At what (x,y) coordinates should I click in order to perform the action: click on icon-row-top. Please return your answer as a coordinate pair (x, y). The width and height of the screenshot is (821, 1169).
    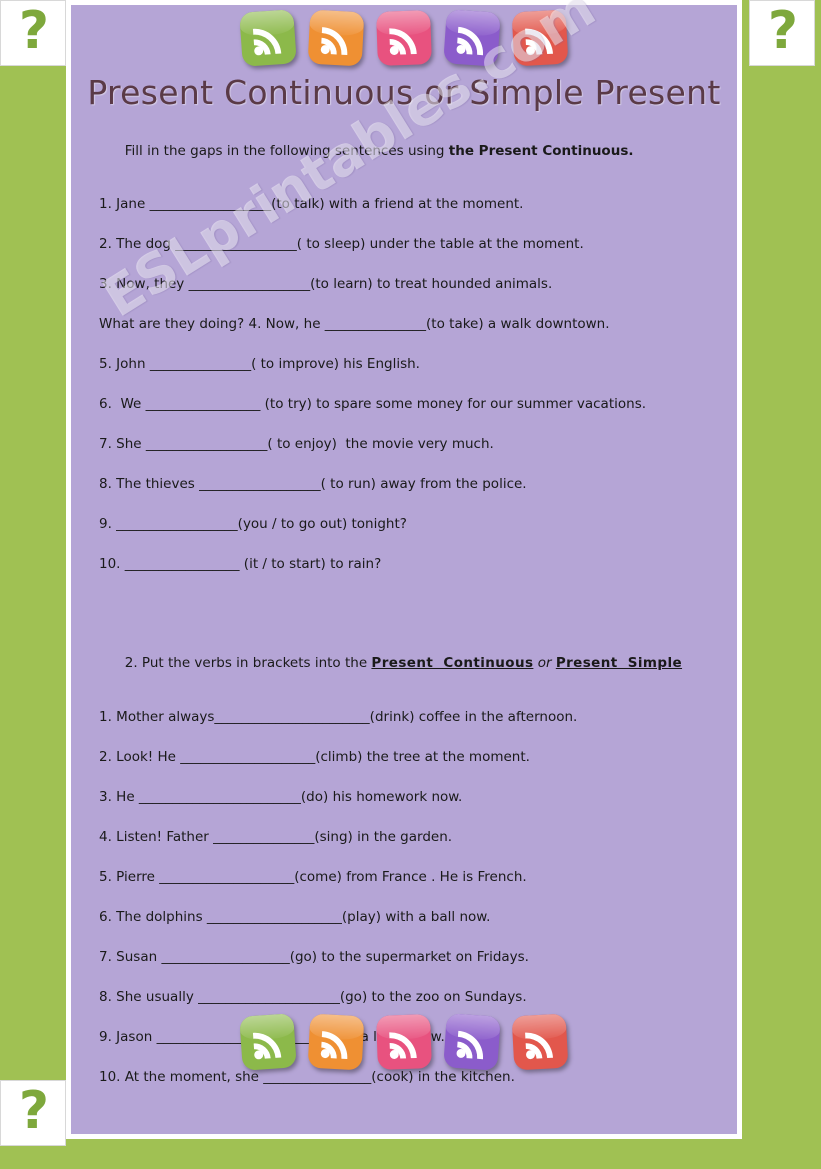
    Looking at the image, I should click on (404, 38).